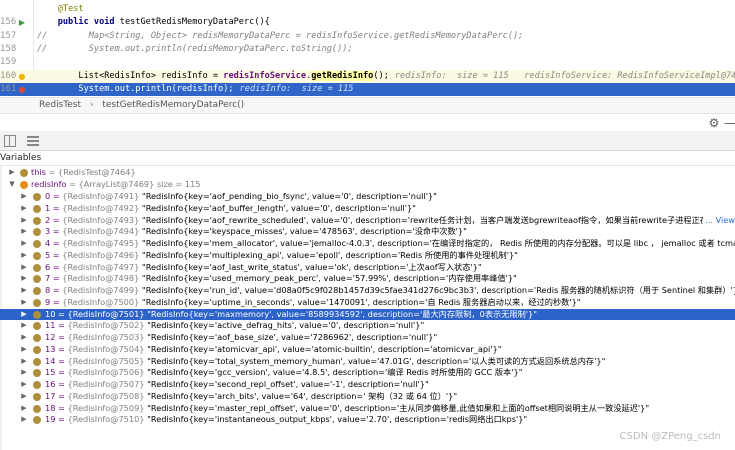 The image size is (735, 450). I want to click on line-number: 161, so click(8, 88).